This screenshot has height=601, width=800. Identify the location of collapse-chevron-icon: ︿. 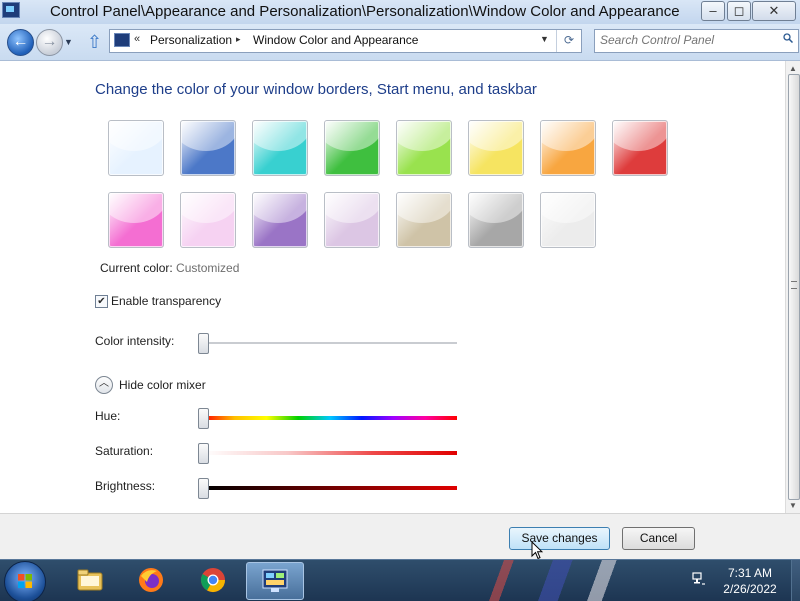
(104, 385).